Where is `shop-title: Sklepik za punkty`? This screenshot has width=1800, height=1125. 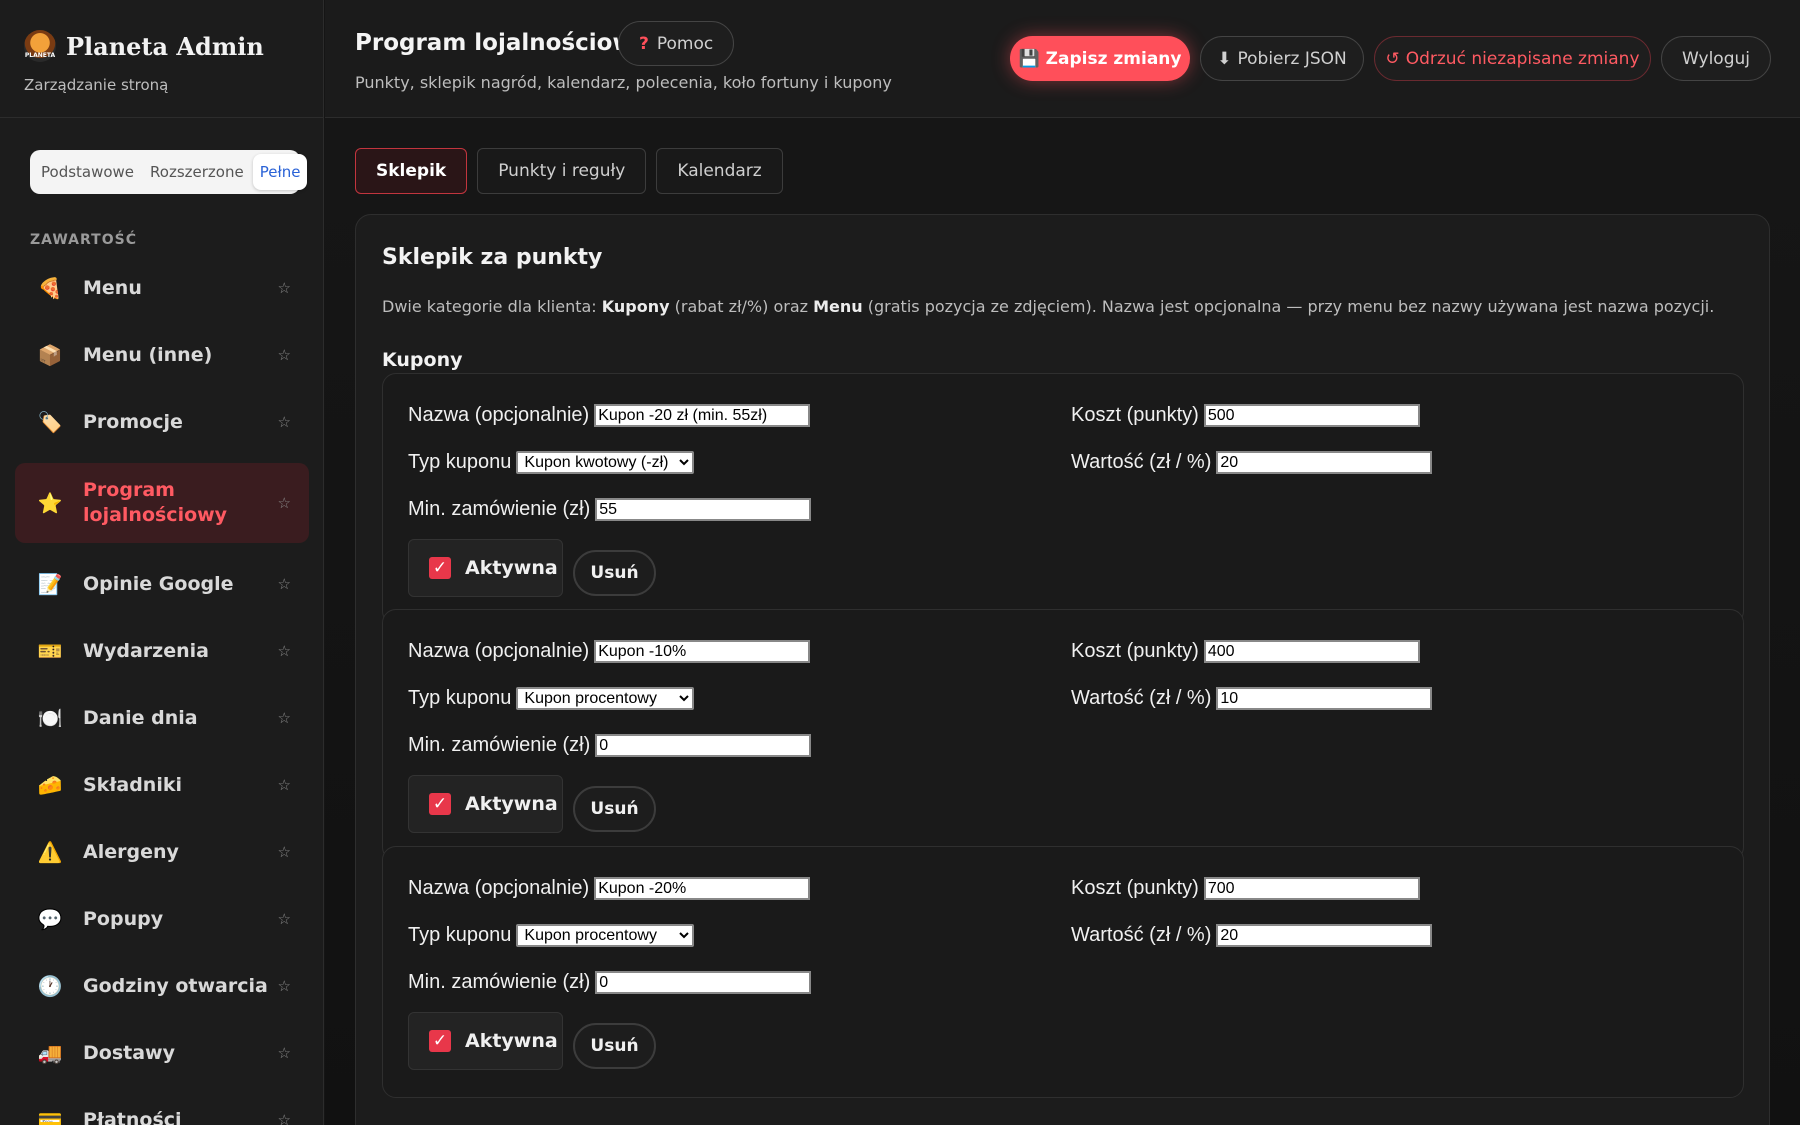 shop-title: Sklepik za punkty is located at coordinates (492, 257).